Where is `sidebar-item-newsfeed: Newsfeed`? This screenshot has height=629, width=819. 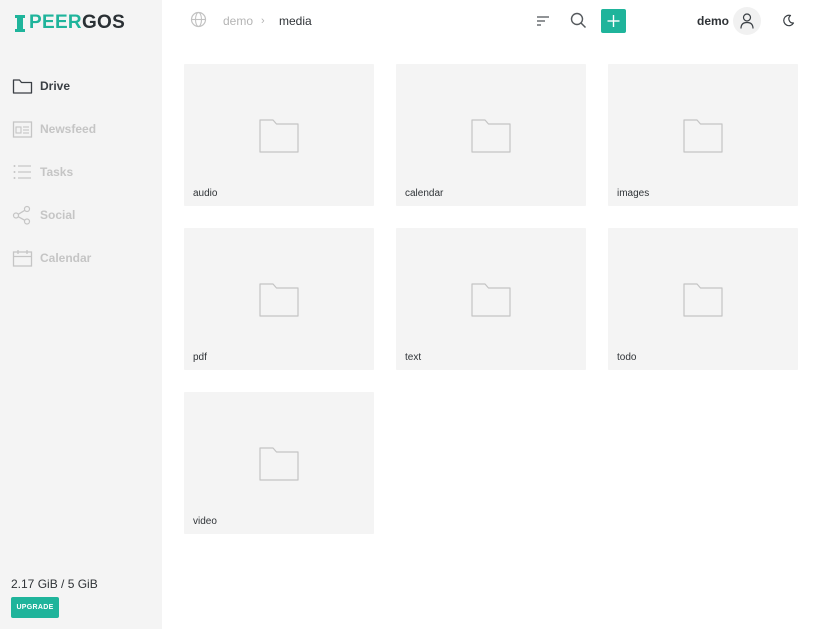
sidebar-item-newsfeed: Newsfeed is located at coordinates (54, 129).